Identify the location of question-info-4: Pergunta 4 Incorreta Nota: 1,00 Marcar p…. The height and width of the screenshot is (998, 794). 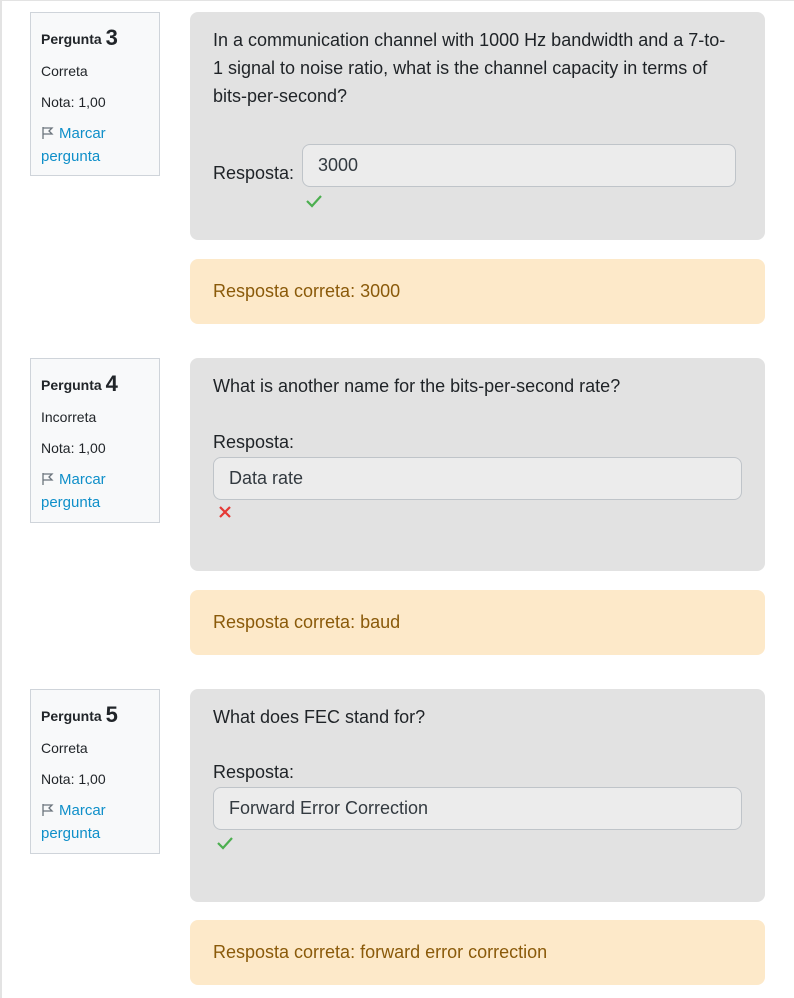
(95, 440).